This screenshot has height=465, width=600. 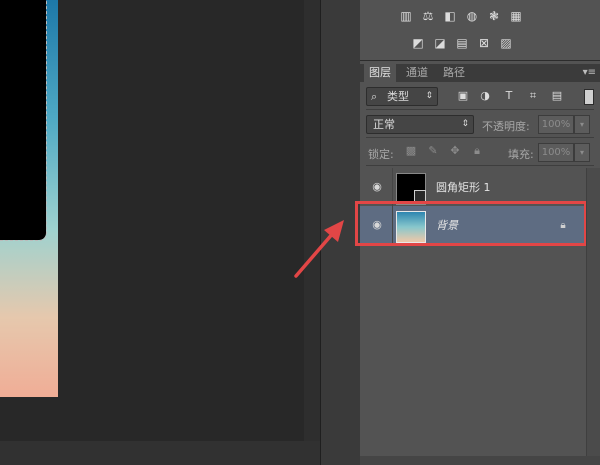 I want to click on opacity-field: 100%, so click(x=556, y=124).